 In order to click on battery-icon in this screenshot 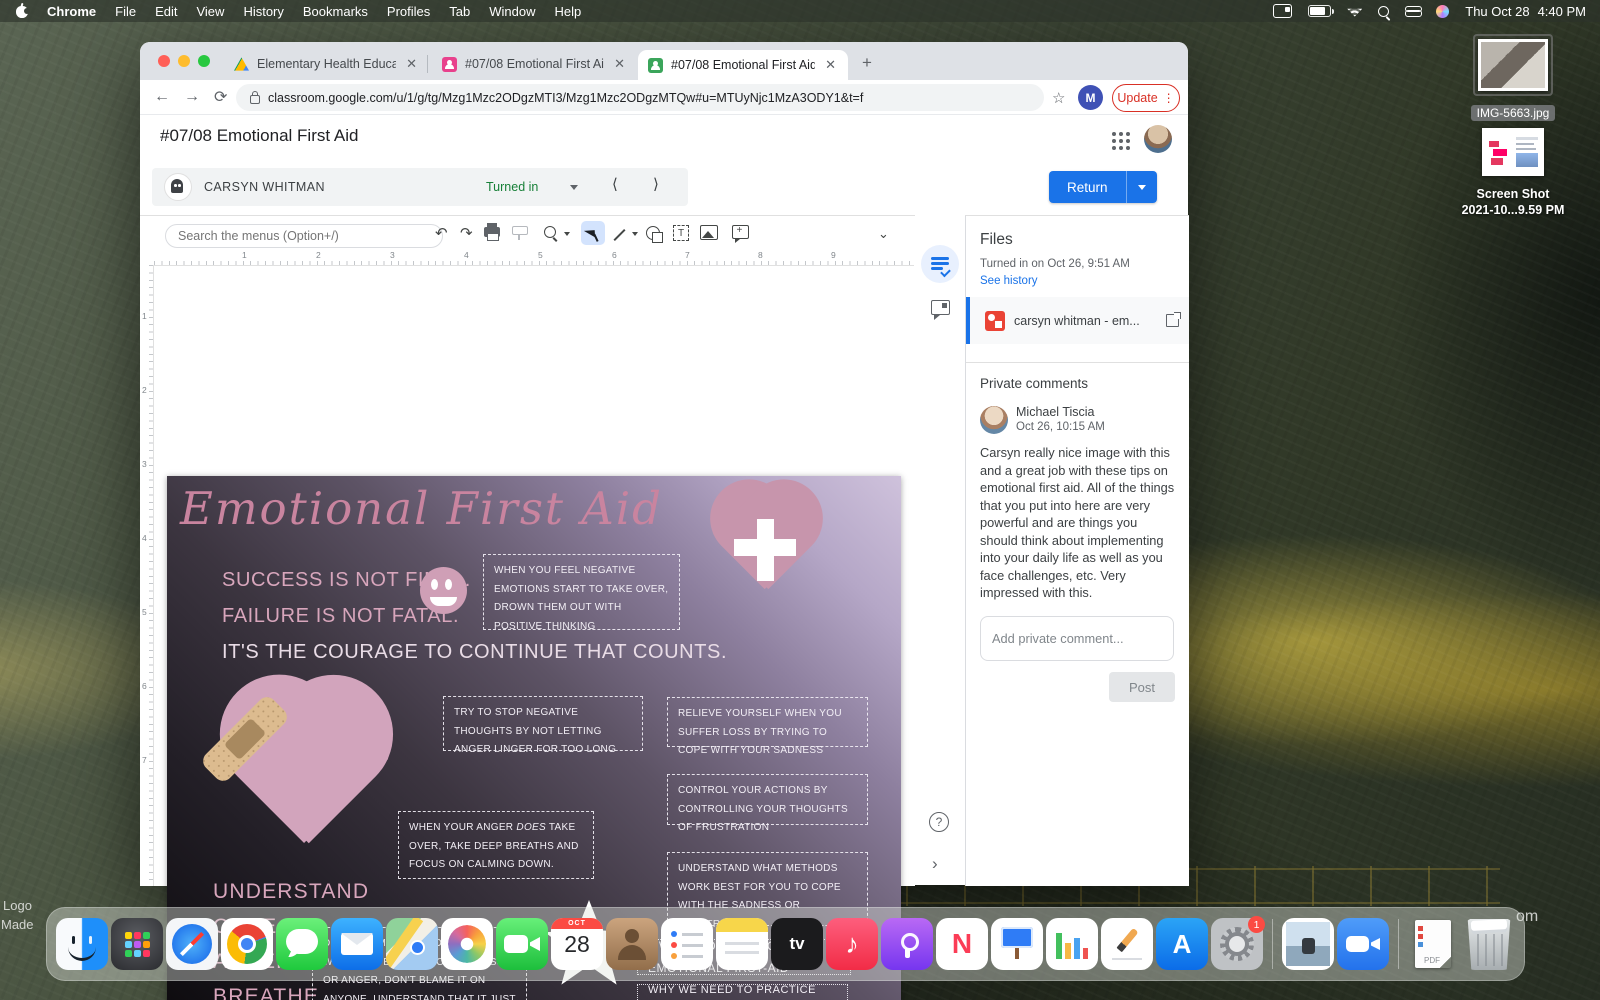, I will do `click(1321, 11)`.